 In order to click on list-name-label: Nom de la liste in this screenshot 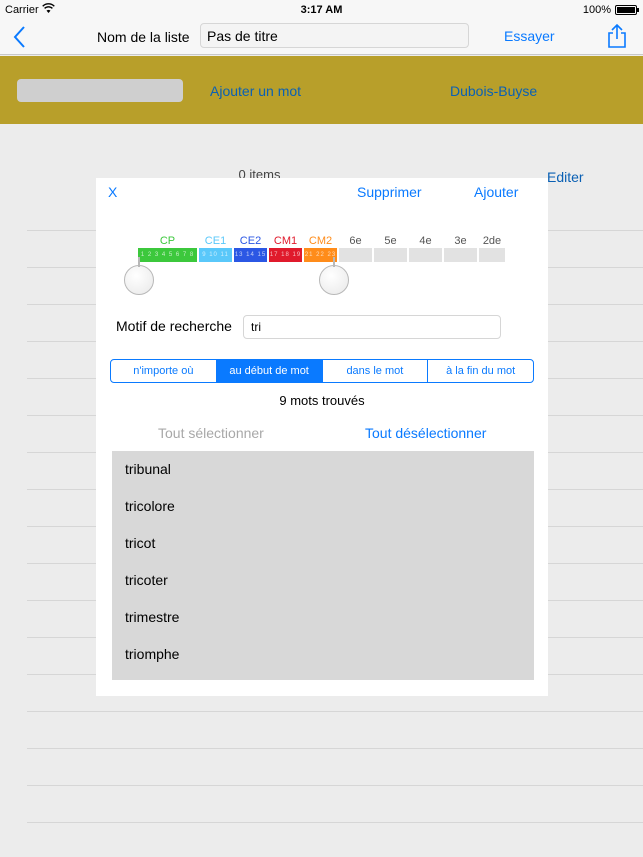, I will do `click(143, 37)`.